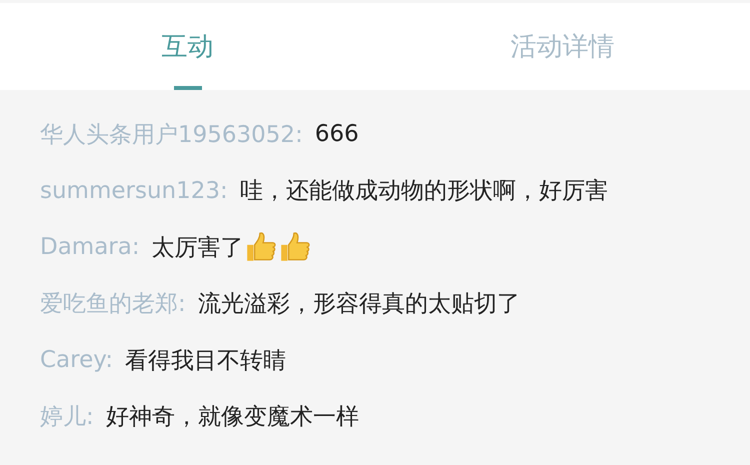  I want to click on comment-author: 华人头条用户19563052:, so click(171, 135).